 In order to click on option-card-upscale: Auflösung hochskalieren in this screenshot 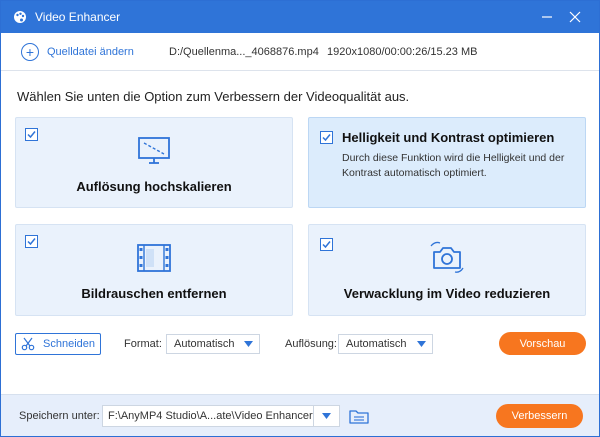, I will do `click(154, 162)`.